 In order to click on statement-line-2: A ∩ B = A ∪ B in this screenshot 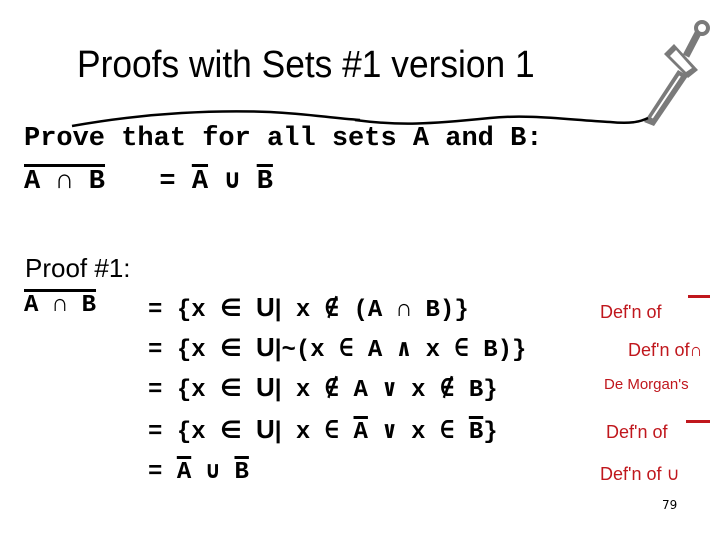, I will do `click(148, 180)`.